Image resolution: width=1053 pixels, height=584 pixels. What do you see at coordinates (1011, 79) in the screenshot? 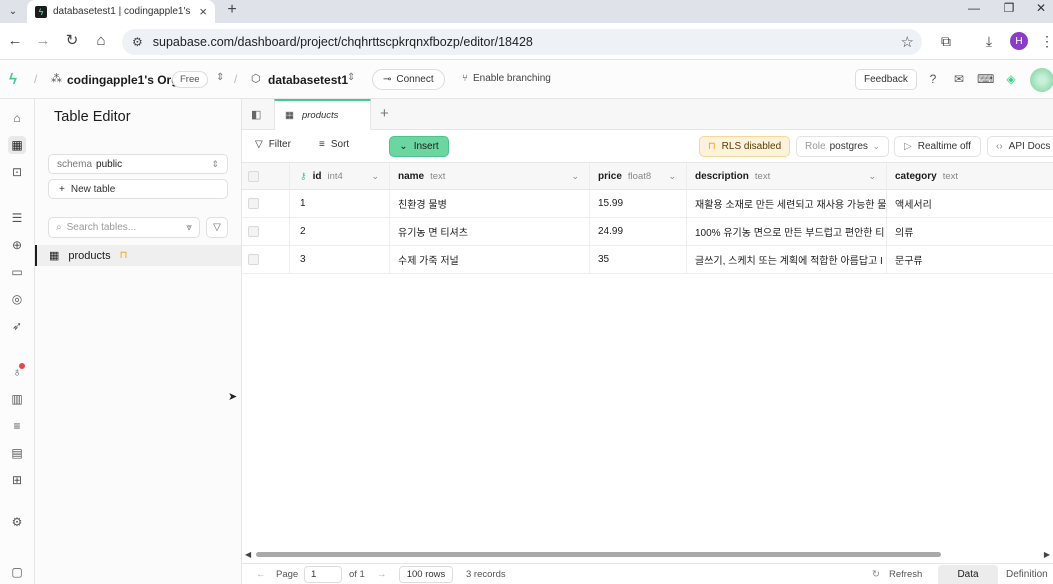
I see `assistant-icon: ◈` at bounding box center [1011, 79].